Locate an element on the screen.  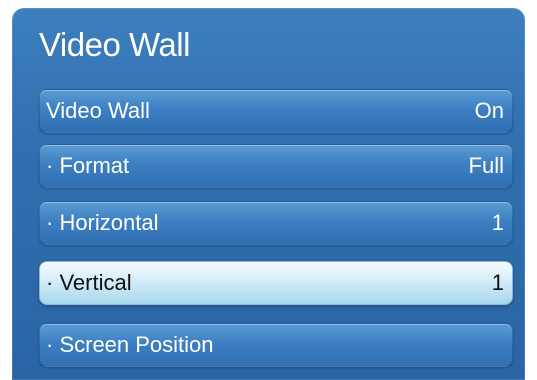
menu-item-value: On is located at coordinates (489, 110).